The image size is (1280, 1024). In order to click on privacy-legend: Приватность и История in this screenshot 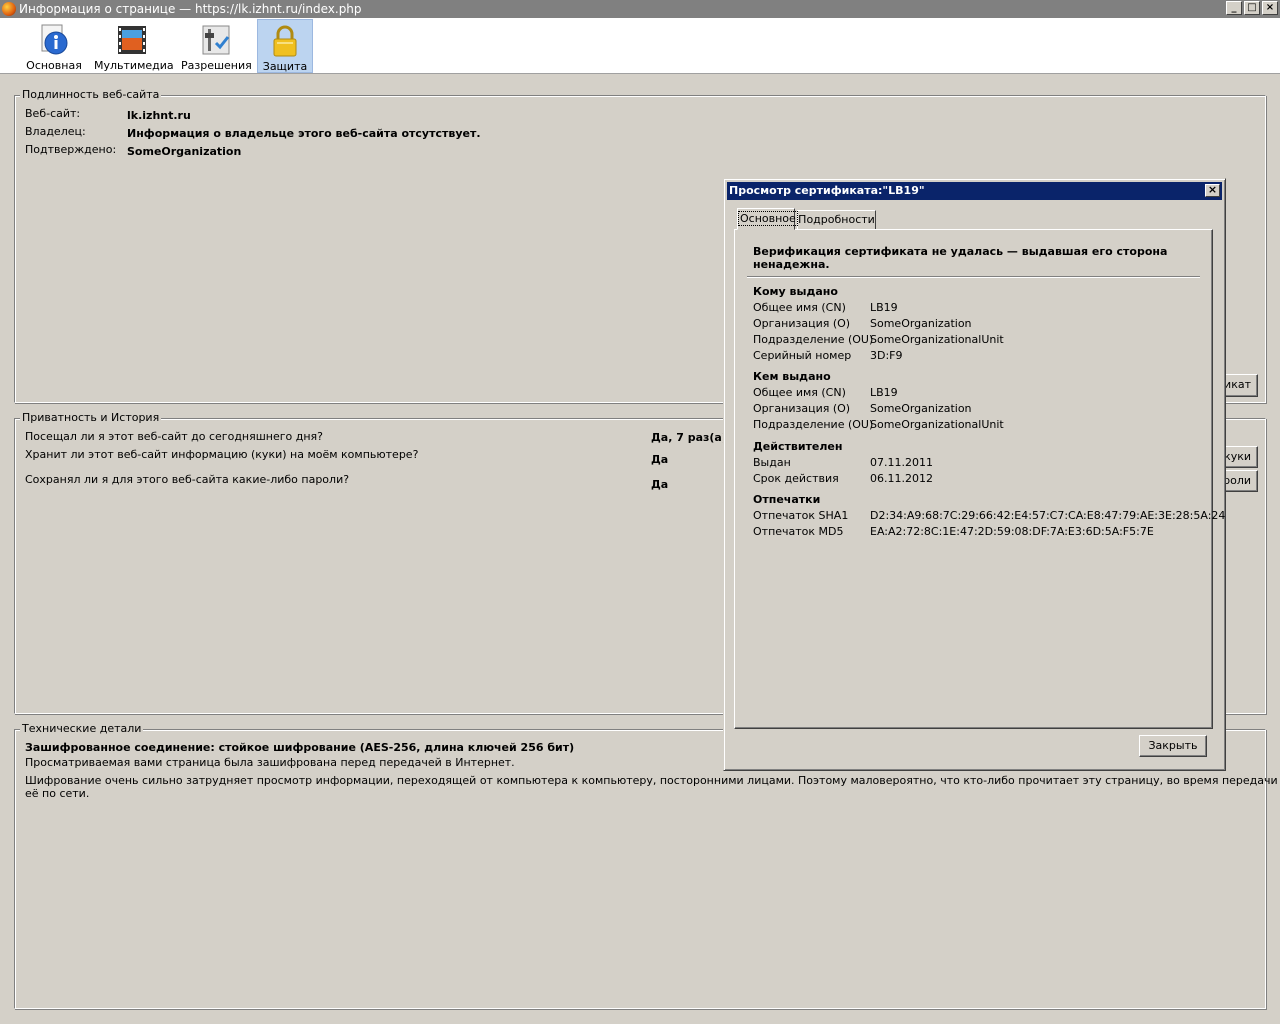, I will do `click(91, 417)`.